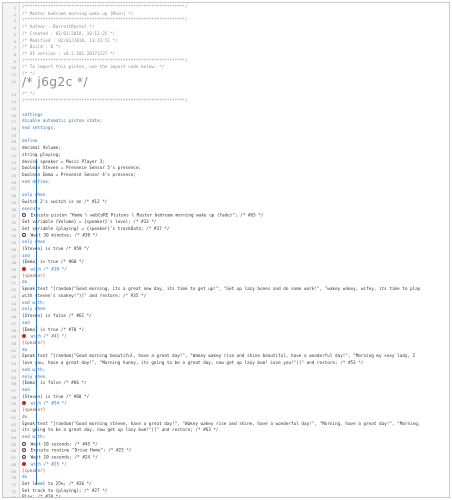  Describe the element at coordinates (13, 162) in the screenshot. I see `line-number: 23` at that location.